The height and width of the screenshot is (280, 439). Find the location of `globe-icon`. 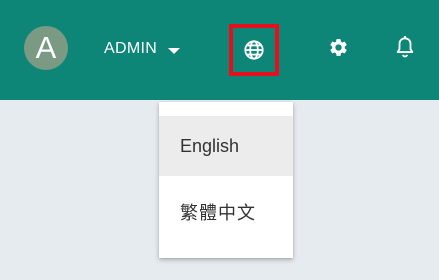

globe-icon is located at coordinates (254, 50).